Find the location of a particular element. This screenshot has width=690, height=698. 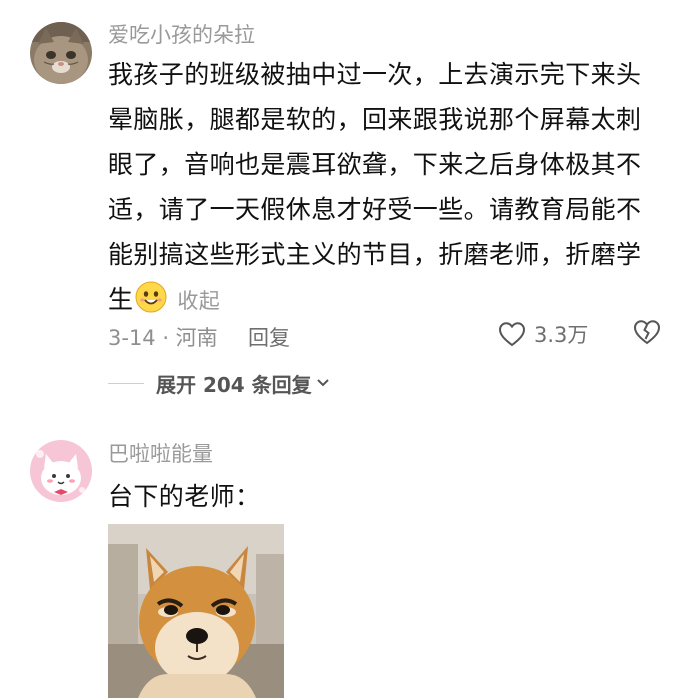

comment-line: 生 is located at coordinates (121, 299).